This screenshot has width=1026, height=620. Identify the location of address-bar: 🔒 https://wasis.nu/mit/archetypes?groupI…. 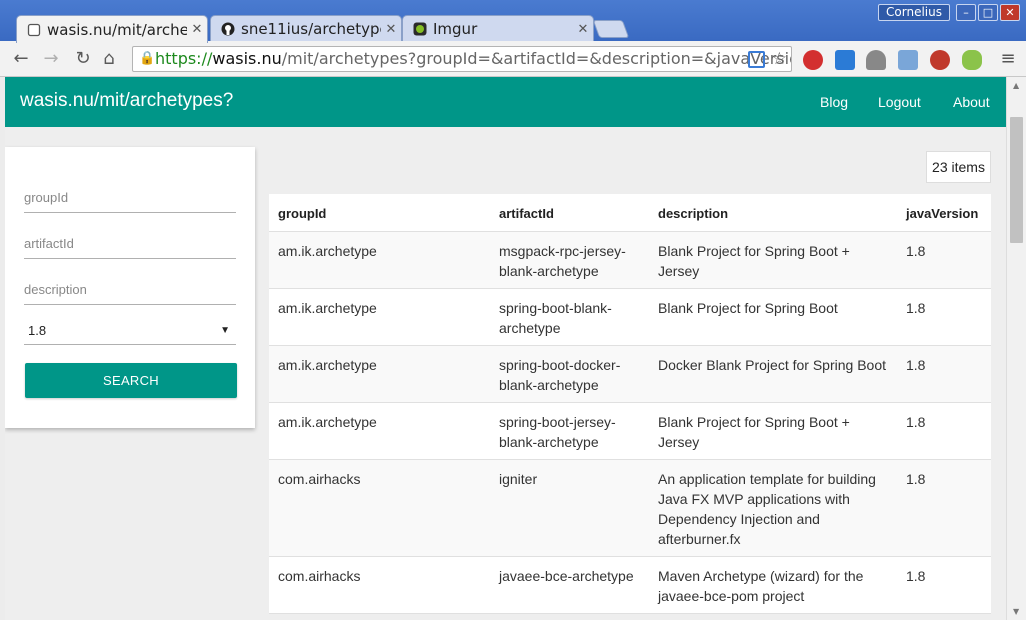
(462, 59).